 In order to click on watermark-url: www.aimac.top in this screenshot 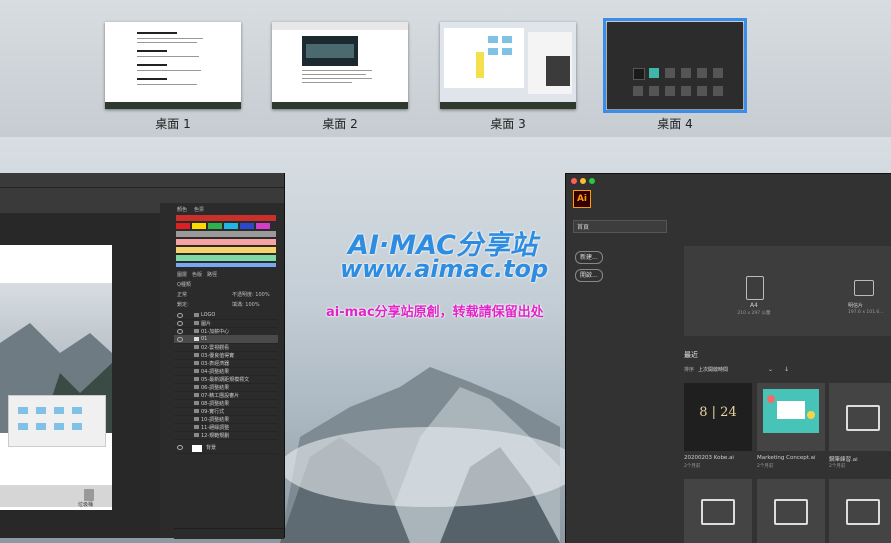, I will do `click(444, 269)`.